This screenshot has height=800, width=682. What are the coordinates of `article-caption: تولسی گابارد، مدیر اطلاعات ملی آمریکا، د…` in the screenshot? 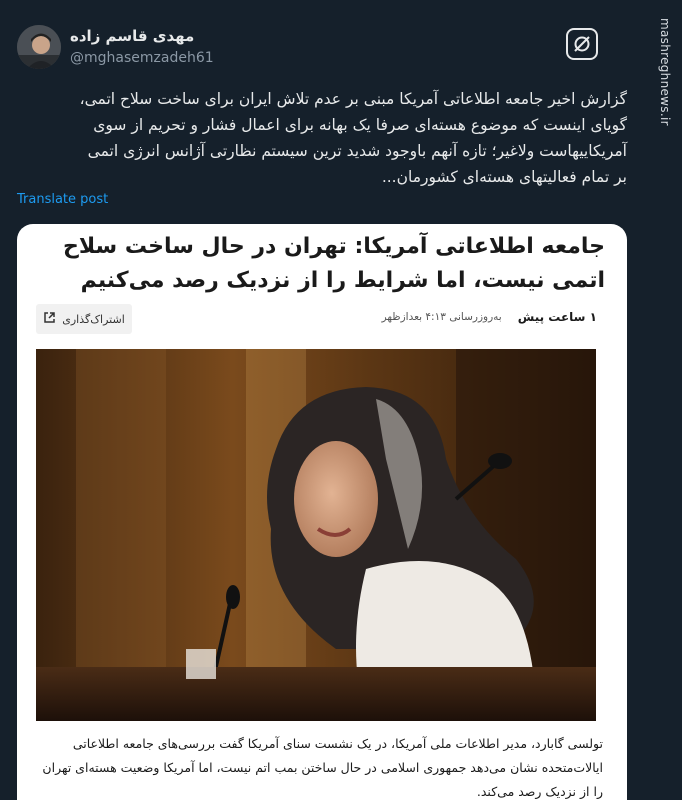 It's located at (322, 767).